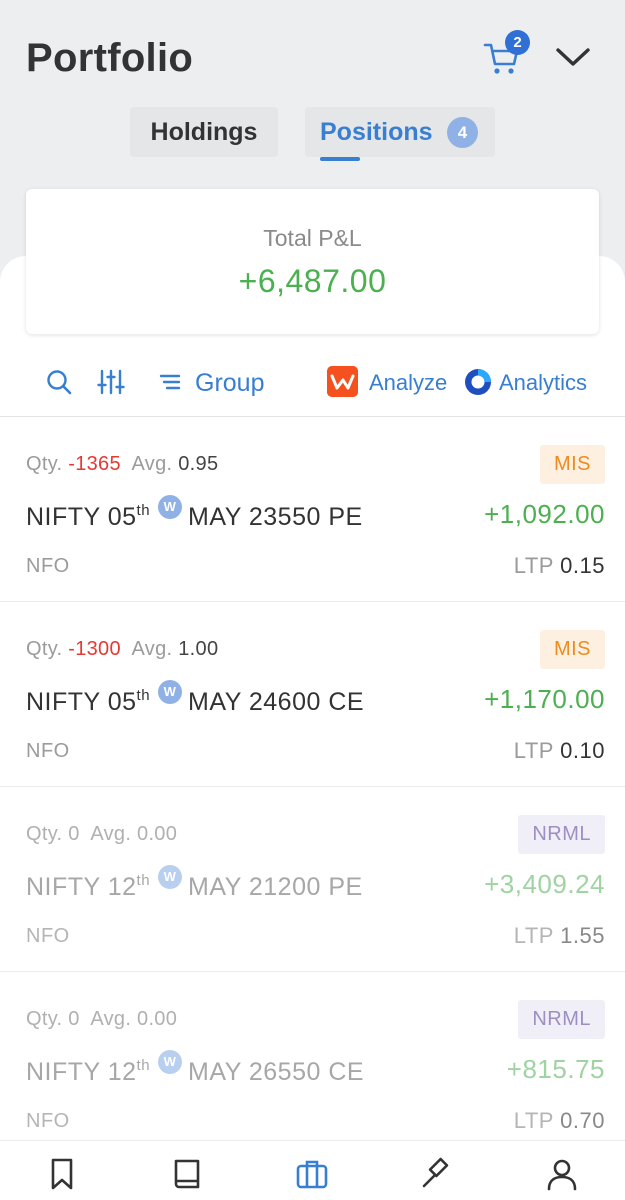 This screenshot has height=1200, width=625. Describe the element at coordinates (562, 1174) in the screenshot. I see `profile-user-icon` at that location.